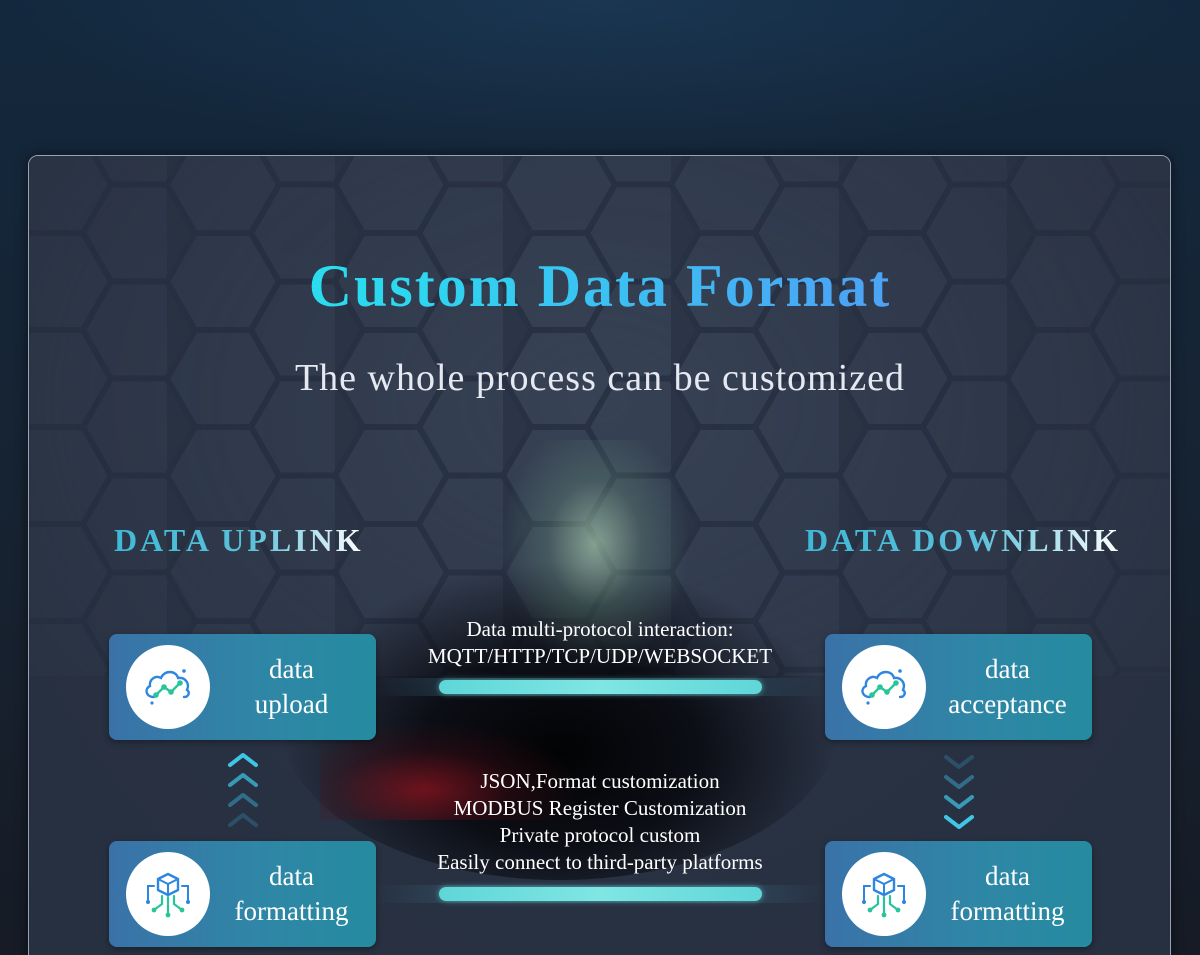  I want to click on data-formatting-card-uplink: data formatting, so click(242, 894).